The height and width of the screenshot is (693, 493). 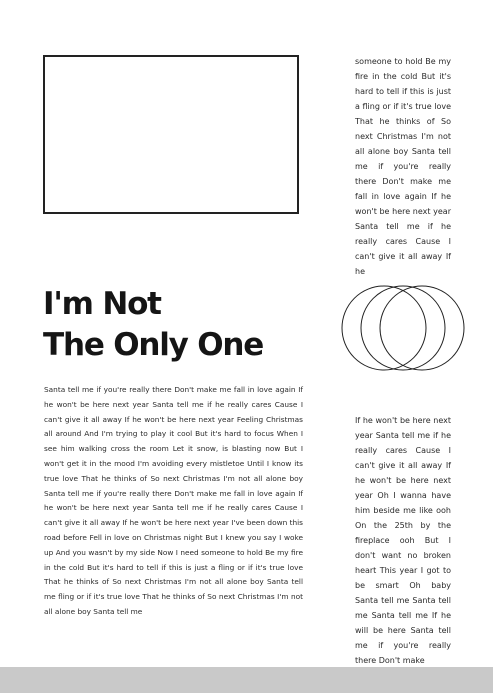 What do you see at coordinates (171, 134) in the screenshot?
I see `image-placeholder-frame` at bounding box center [171, 134].